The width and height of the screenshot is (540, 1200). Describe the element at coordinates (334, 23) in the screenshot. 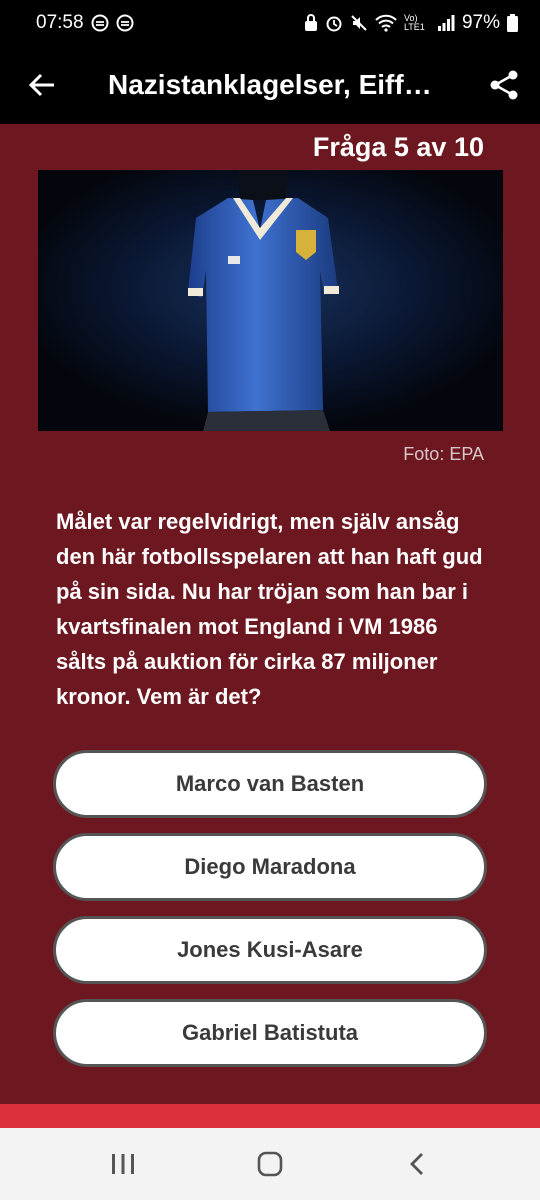

I see `alarm-icon` at that location.